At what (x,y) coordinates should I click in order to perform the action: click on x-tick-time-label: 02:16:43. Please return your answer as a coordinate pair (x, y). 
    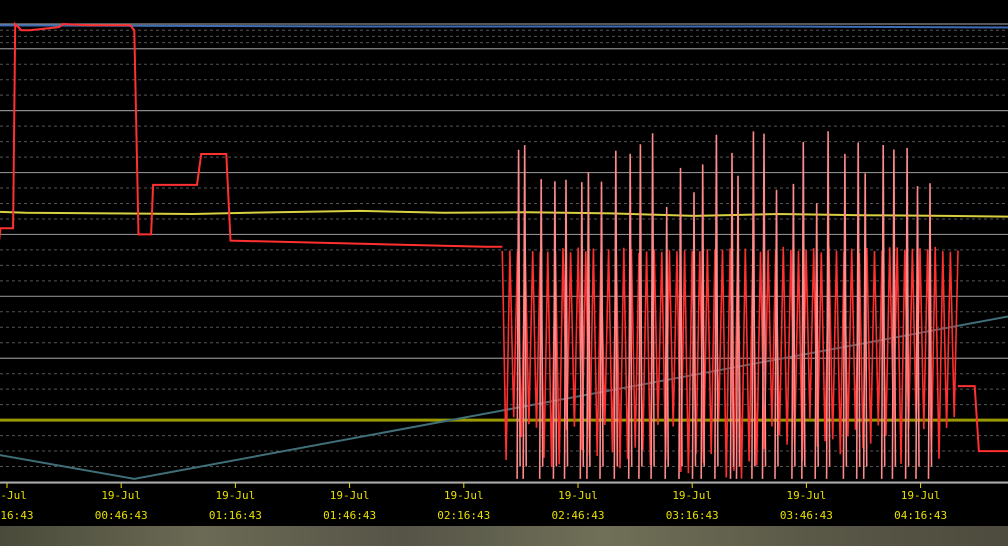
    Looking at the image, I should click on (463, 515).